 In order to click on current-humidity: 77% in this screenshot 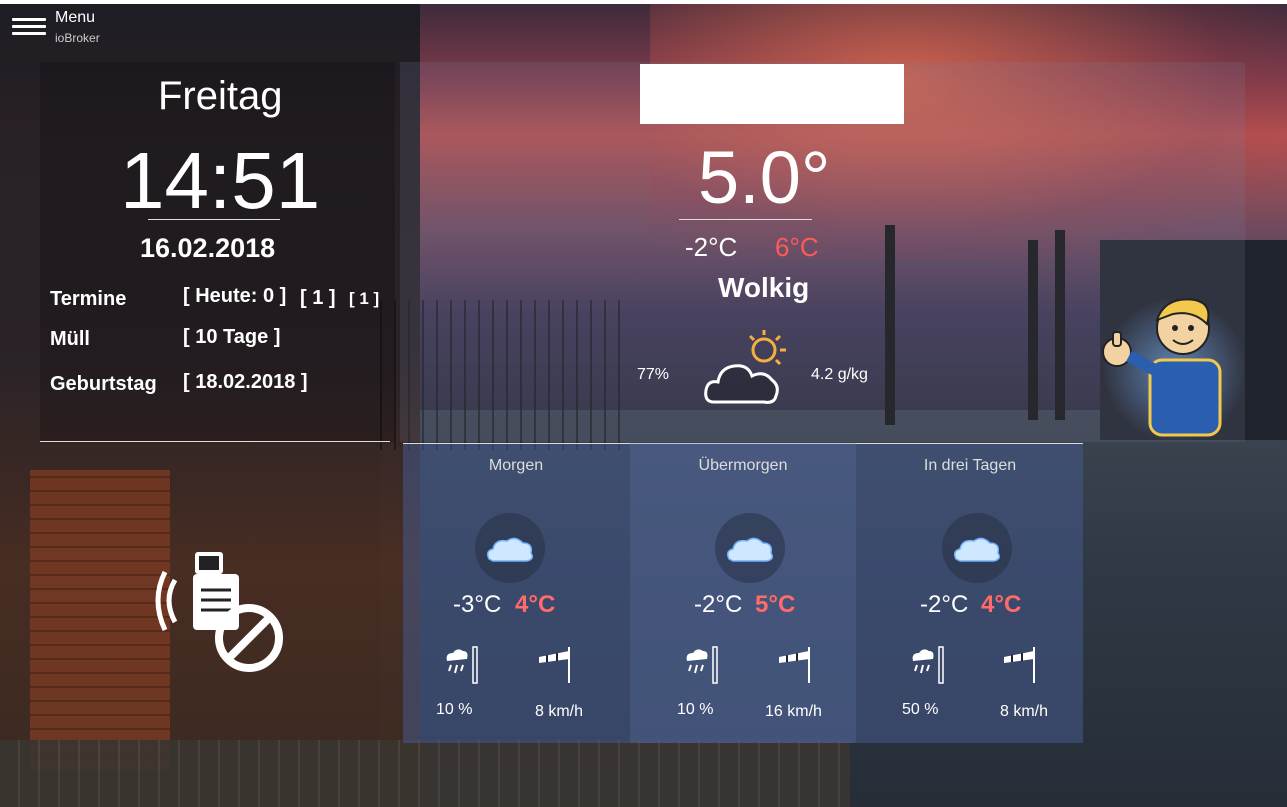, I will do `click(653, 374)`.